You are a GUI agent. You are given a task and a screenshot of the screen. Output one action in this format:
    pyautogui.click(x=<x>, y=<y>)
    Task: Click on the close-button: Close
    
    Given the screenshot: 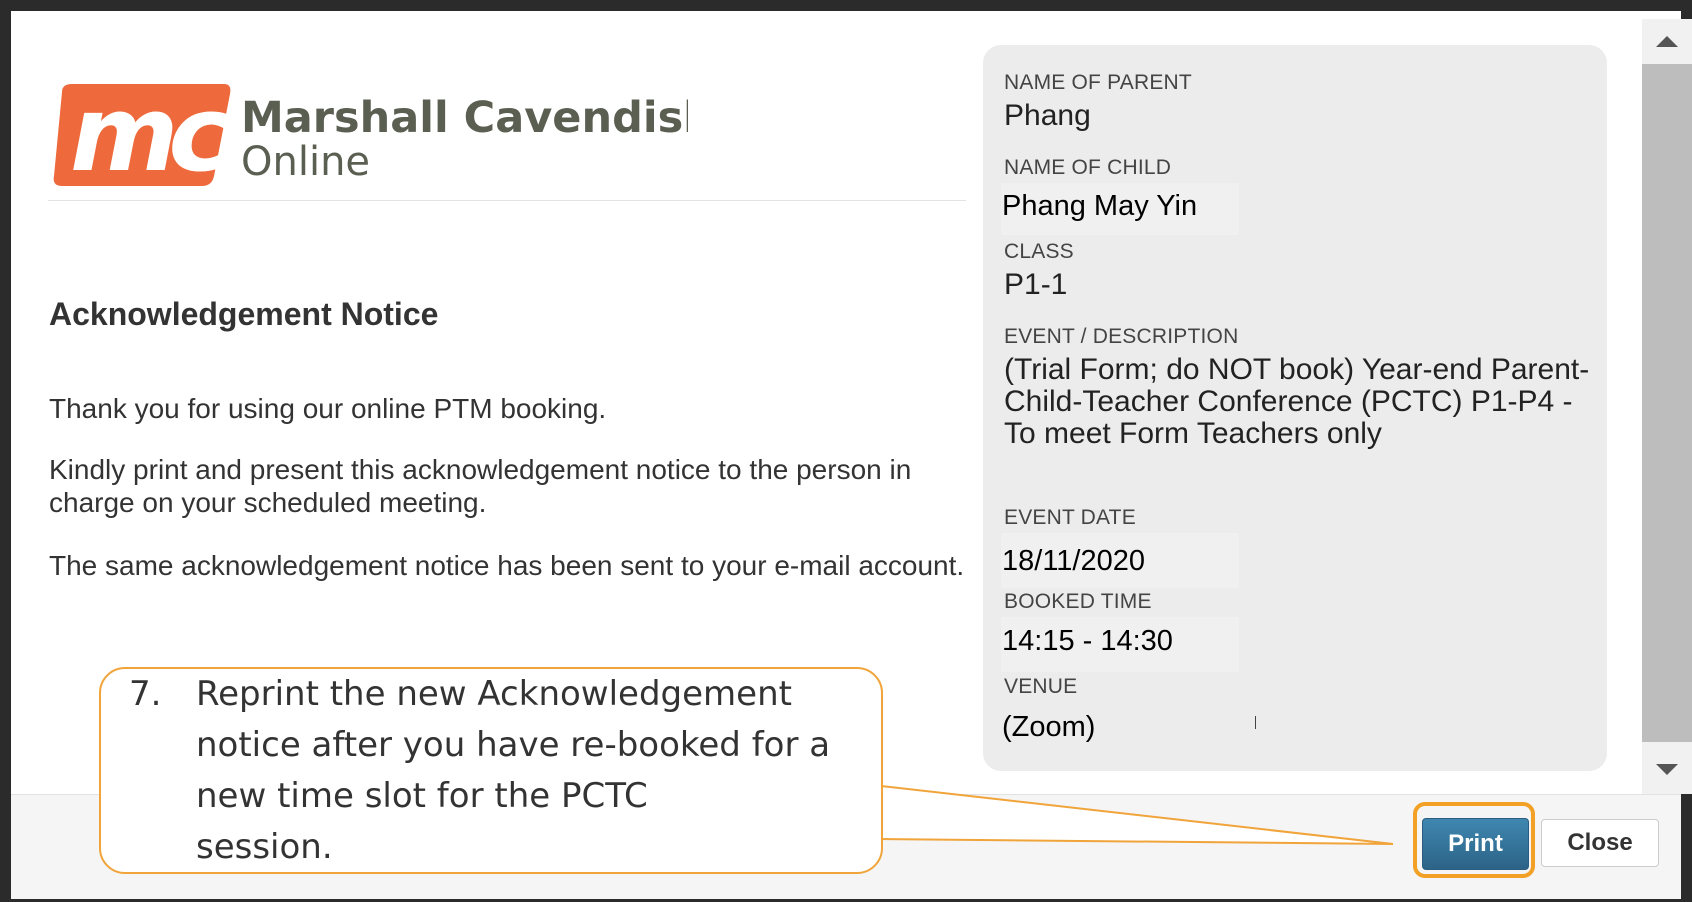 What is the action you would take?
    pyautogui.click(x=1600, y=843)
    